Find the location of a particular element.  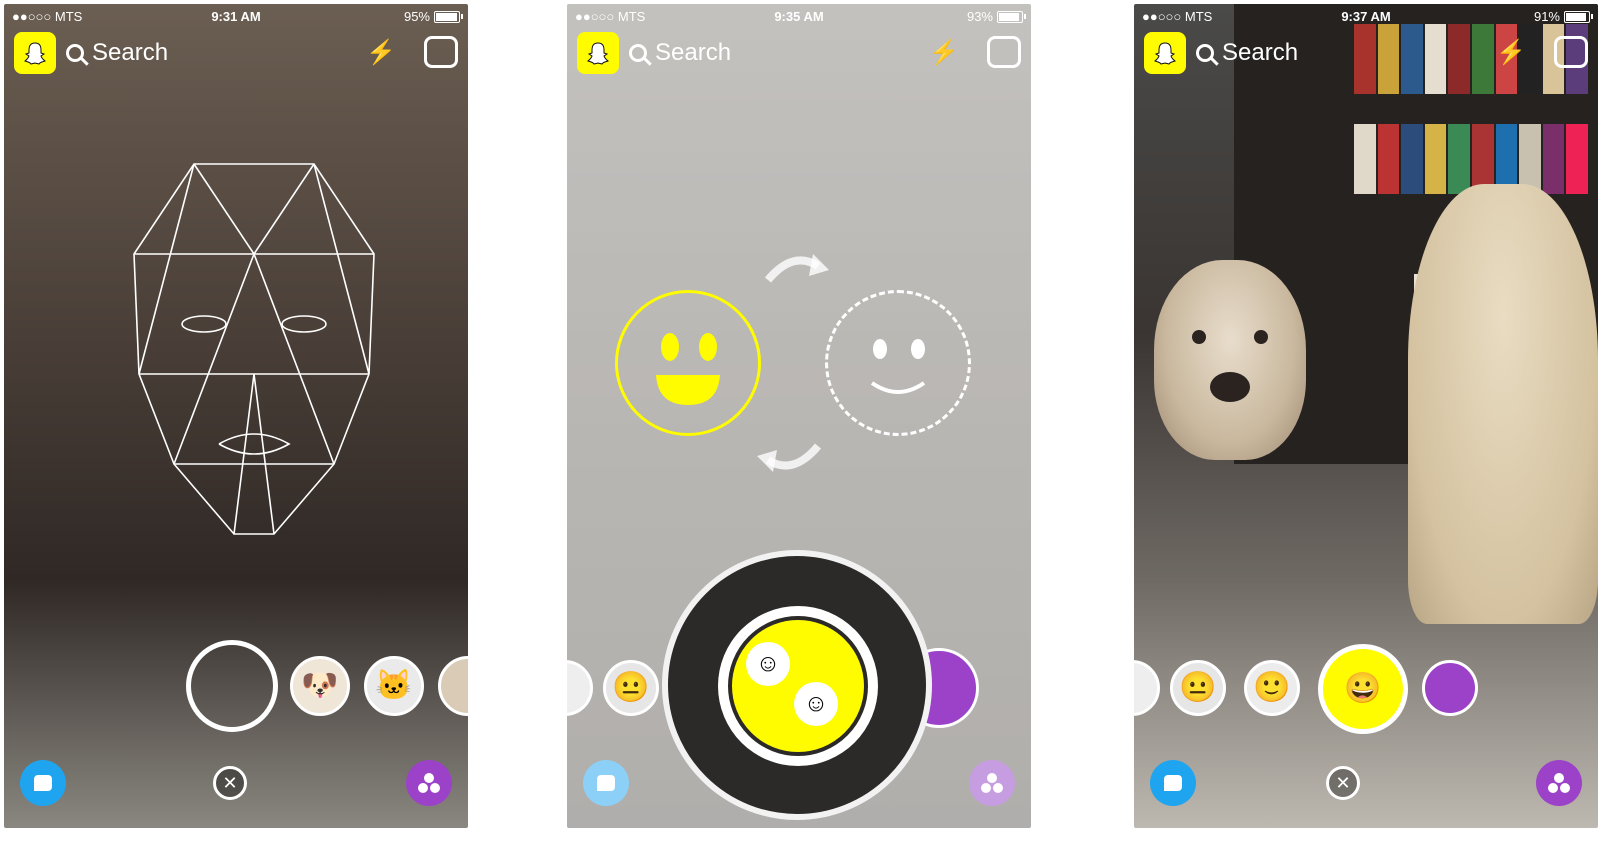

dog-and-person-lens: 🐶 is located at coordinates (320, 686).